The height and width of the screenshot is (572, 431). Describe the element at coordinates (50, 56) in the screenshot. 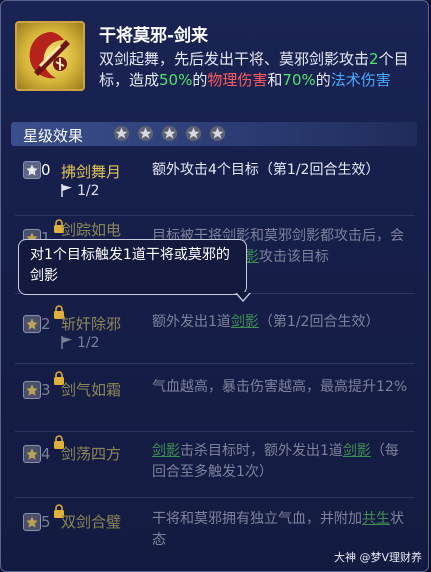

I see `skill-sword-icon` at that location.